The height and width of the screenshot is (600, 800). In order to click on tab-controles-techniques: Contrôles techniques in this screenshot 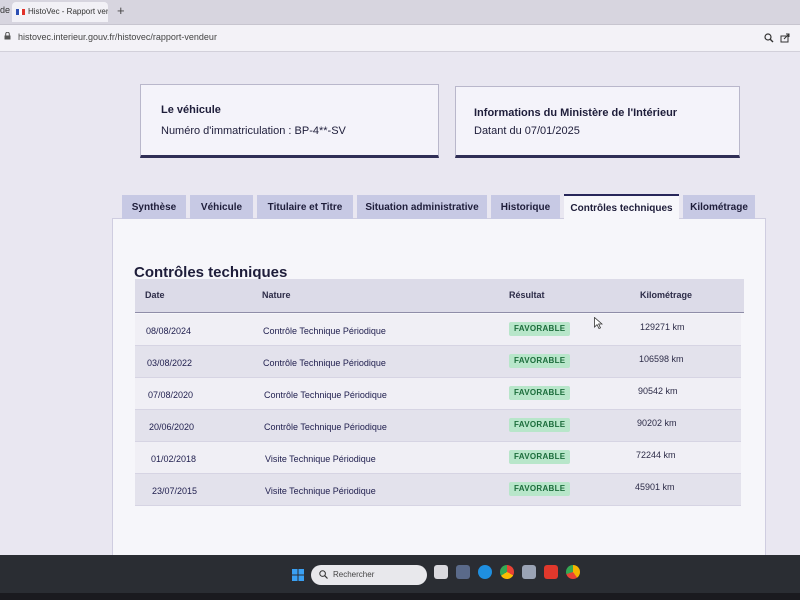, I will do `click(621, 207)`.